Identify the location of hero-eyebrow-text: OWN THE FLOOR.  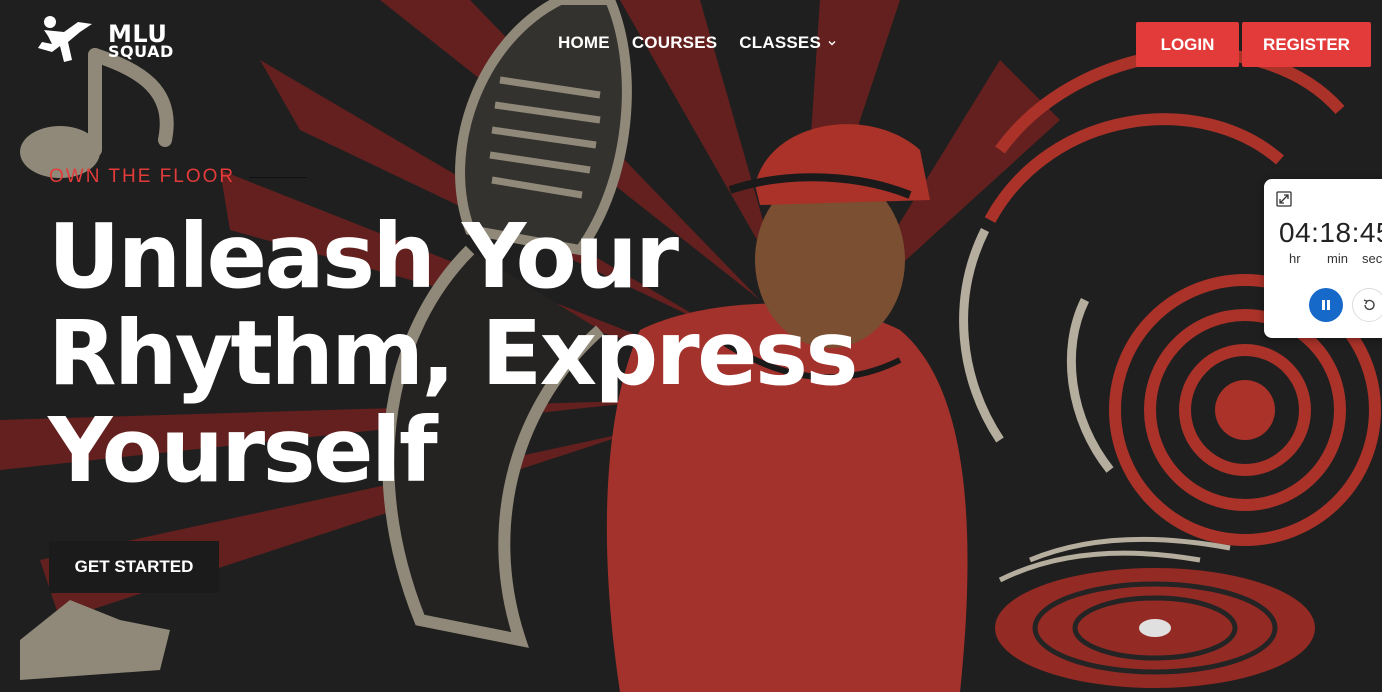
(142, 176).